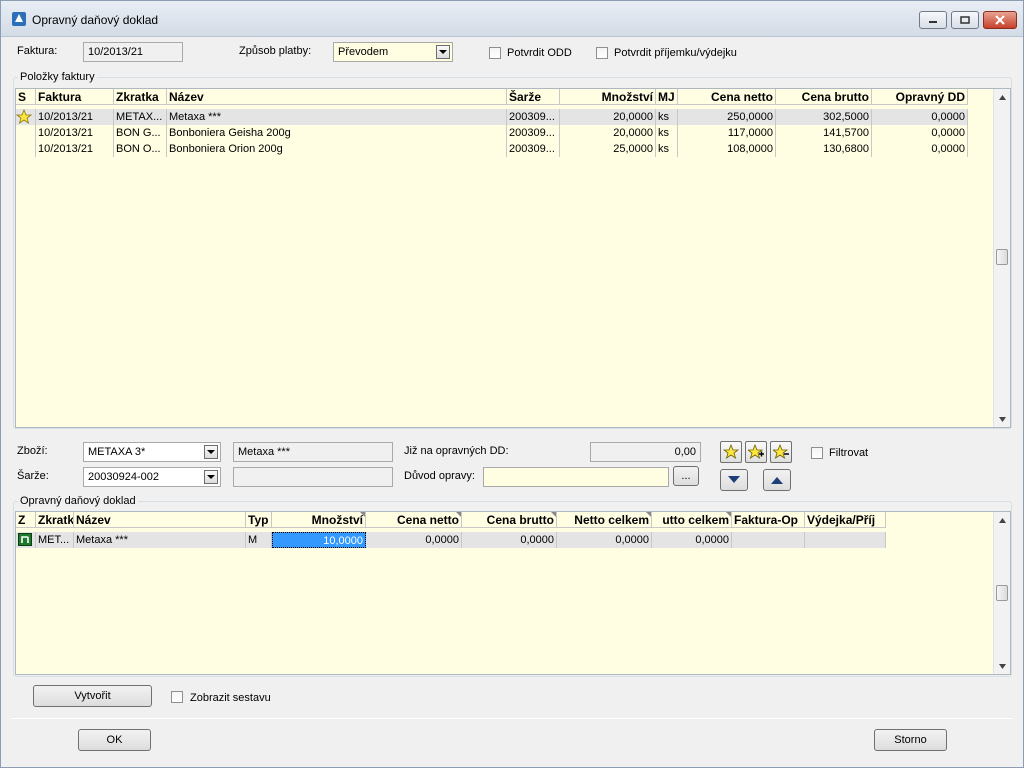 The width and height of the screenshot is (1024, 768). What do you see at coordinates (152, 452) in the screenshot?
I see `zbozi-select: METAXA 3*` at bounding box center [152, 452].